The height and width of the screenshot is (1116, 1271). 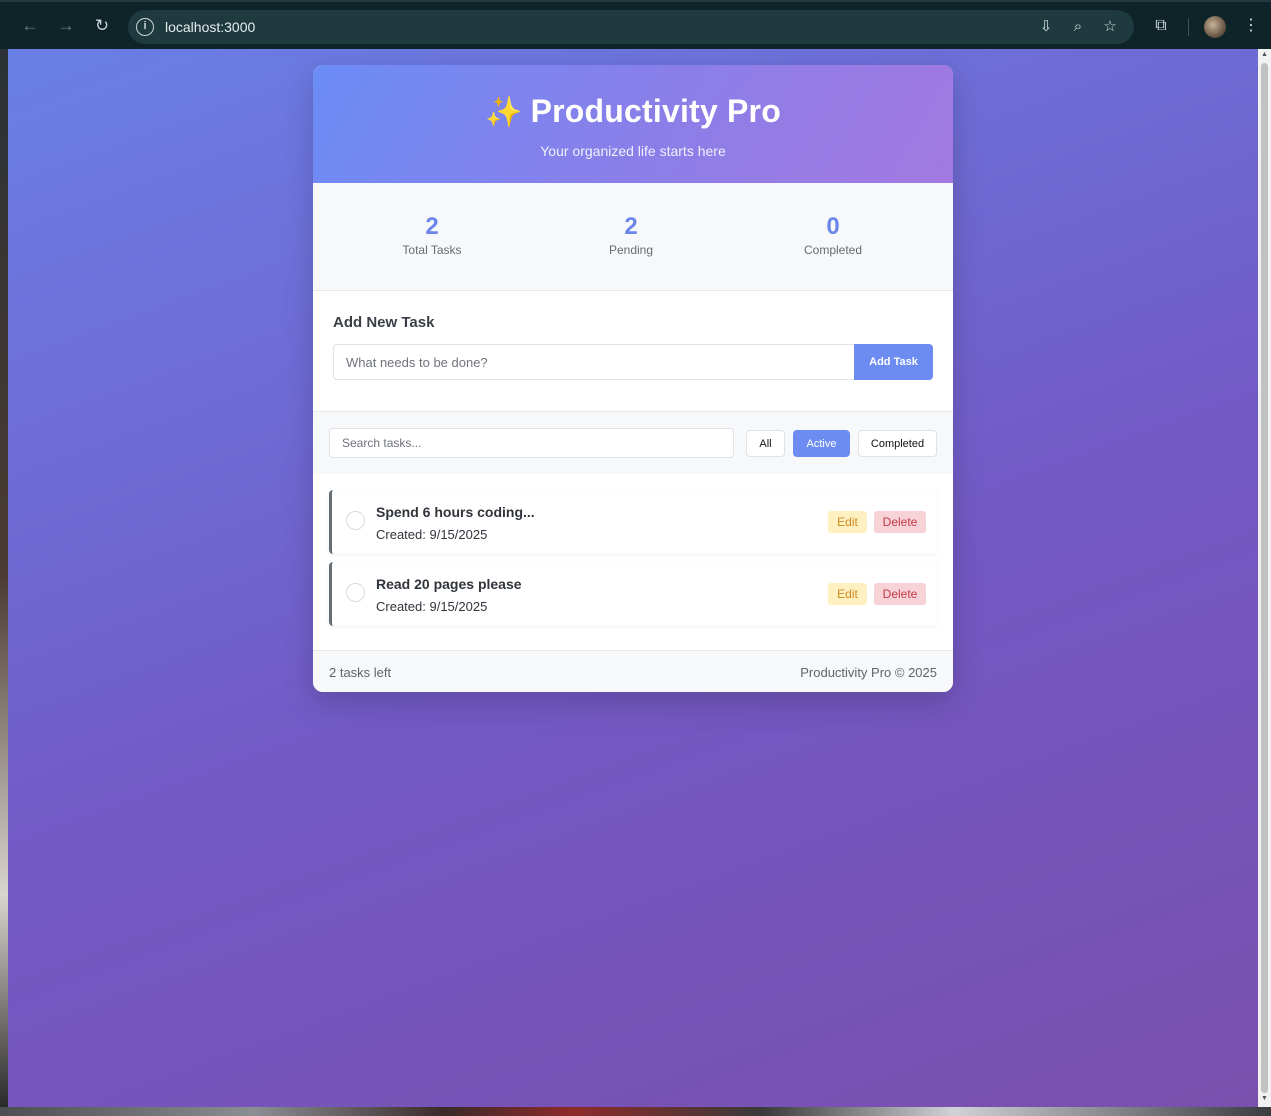 What do you see at coordinates (66, 26) in the screenshot?
I see `arrow-right-icon: →` at bounding box center [66, 26].